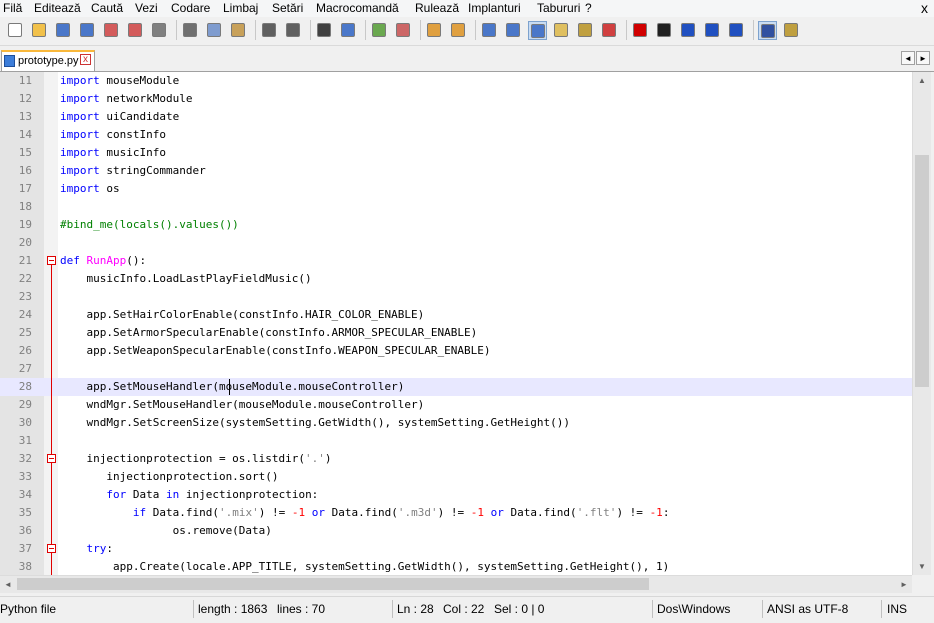 The height and width of the screenshot is (623, 934). Describe the element at coordinates (456, 171) in the screenshot. I see `code-line: 16 import stringCommander` at that location.